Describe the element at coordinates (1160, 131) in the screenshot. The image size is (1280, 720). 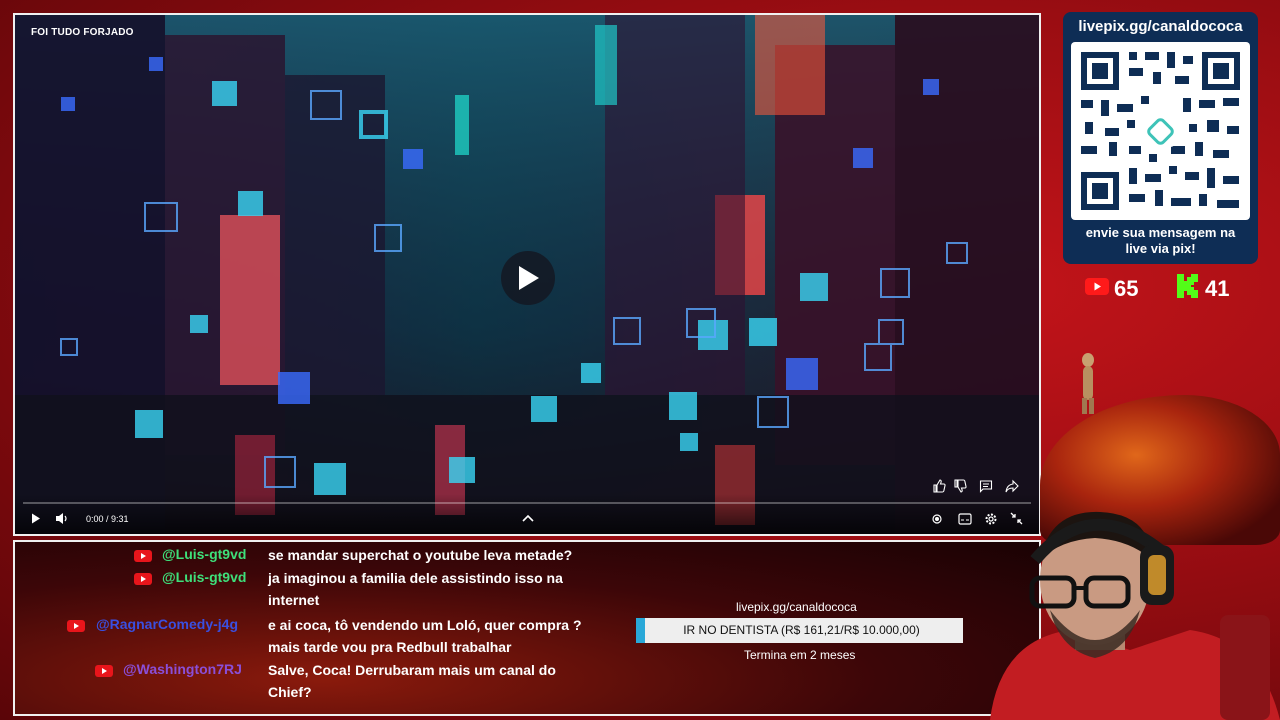
I see `qr-code` at that location.